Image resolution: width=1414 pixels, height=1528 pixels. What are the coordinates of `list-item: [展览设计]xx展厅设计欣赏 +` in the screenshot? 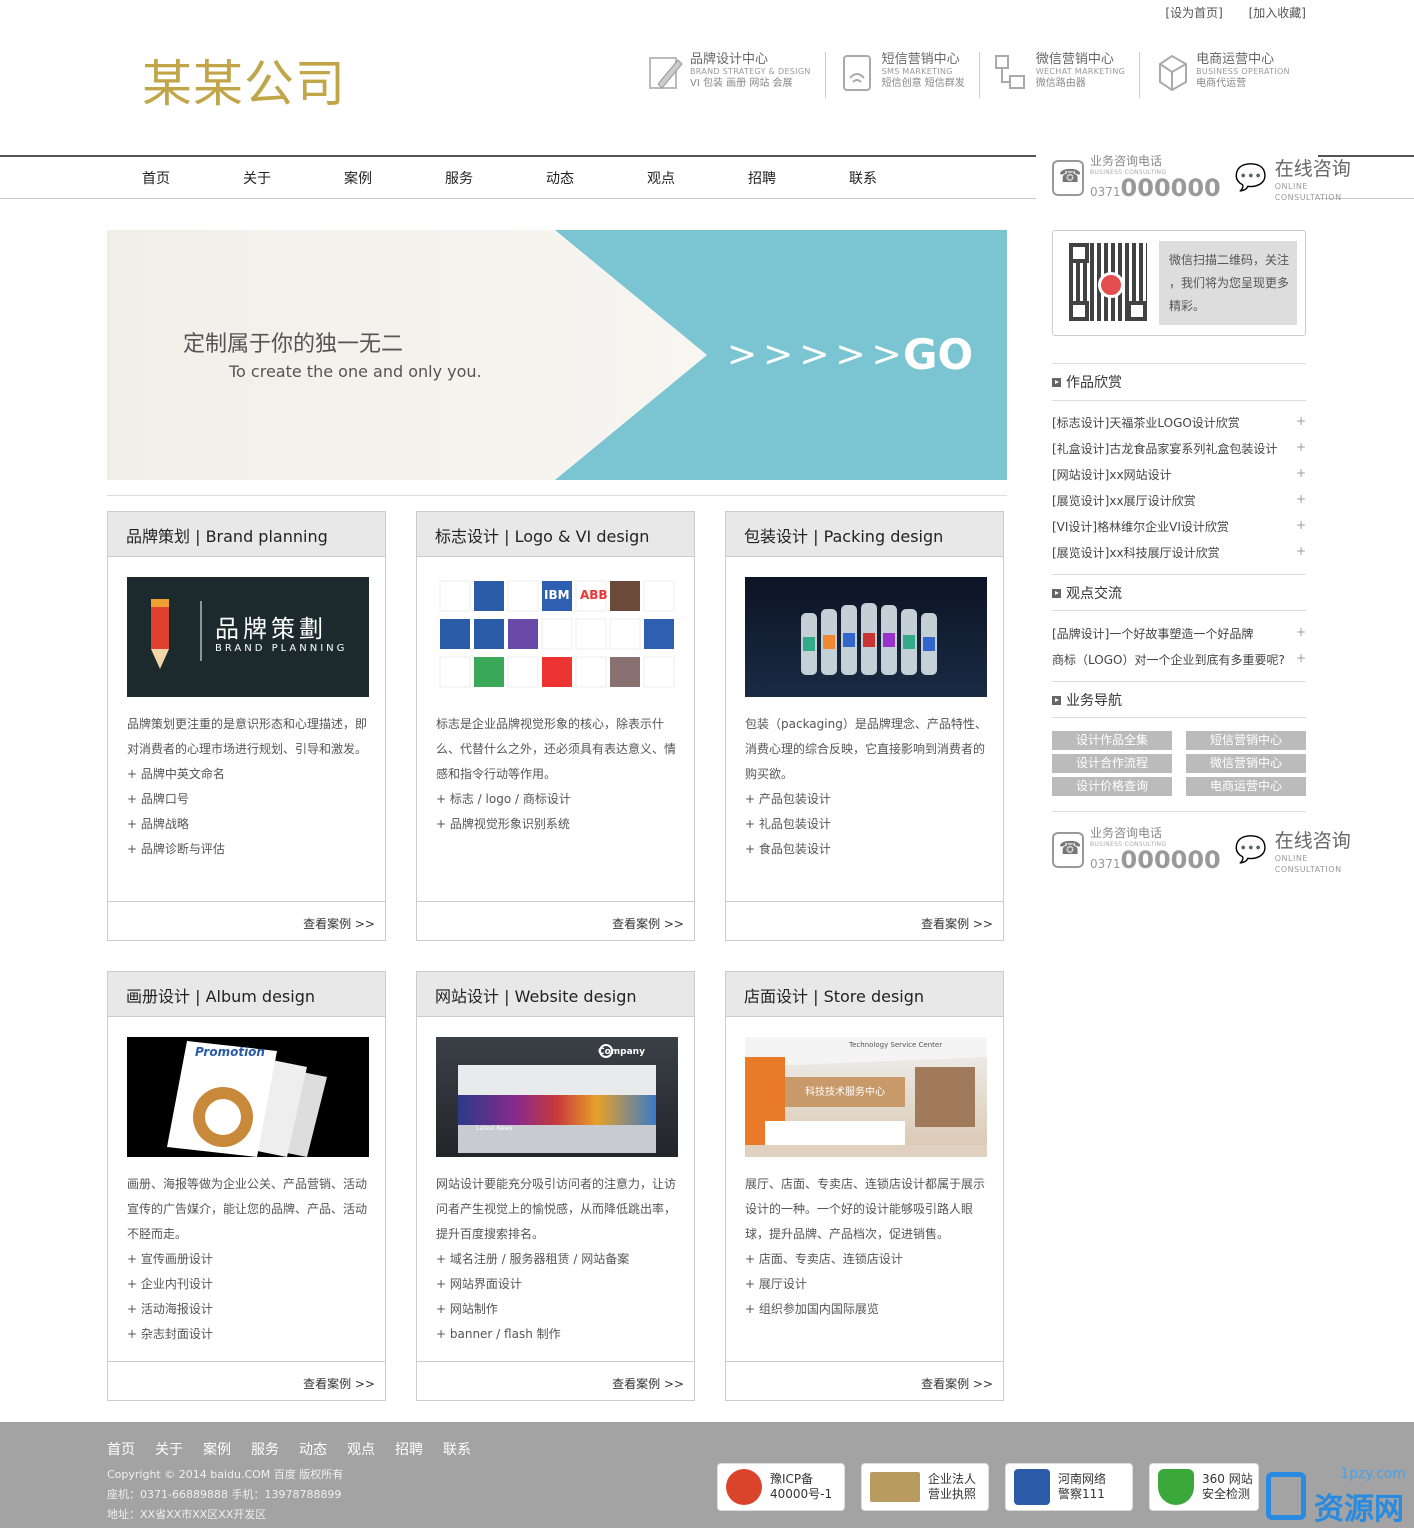 It's located at (1179, 500).